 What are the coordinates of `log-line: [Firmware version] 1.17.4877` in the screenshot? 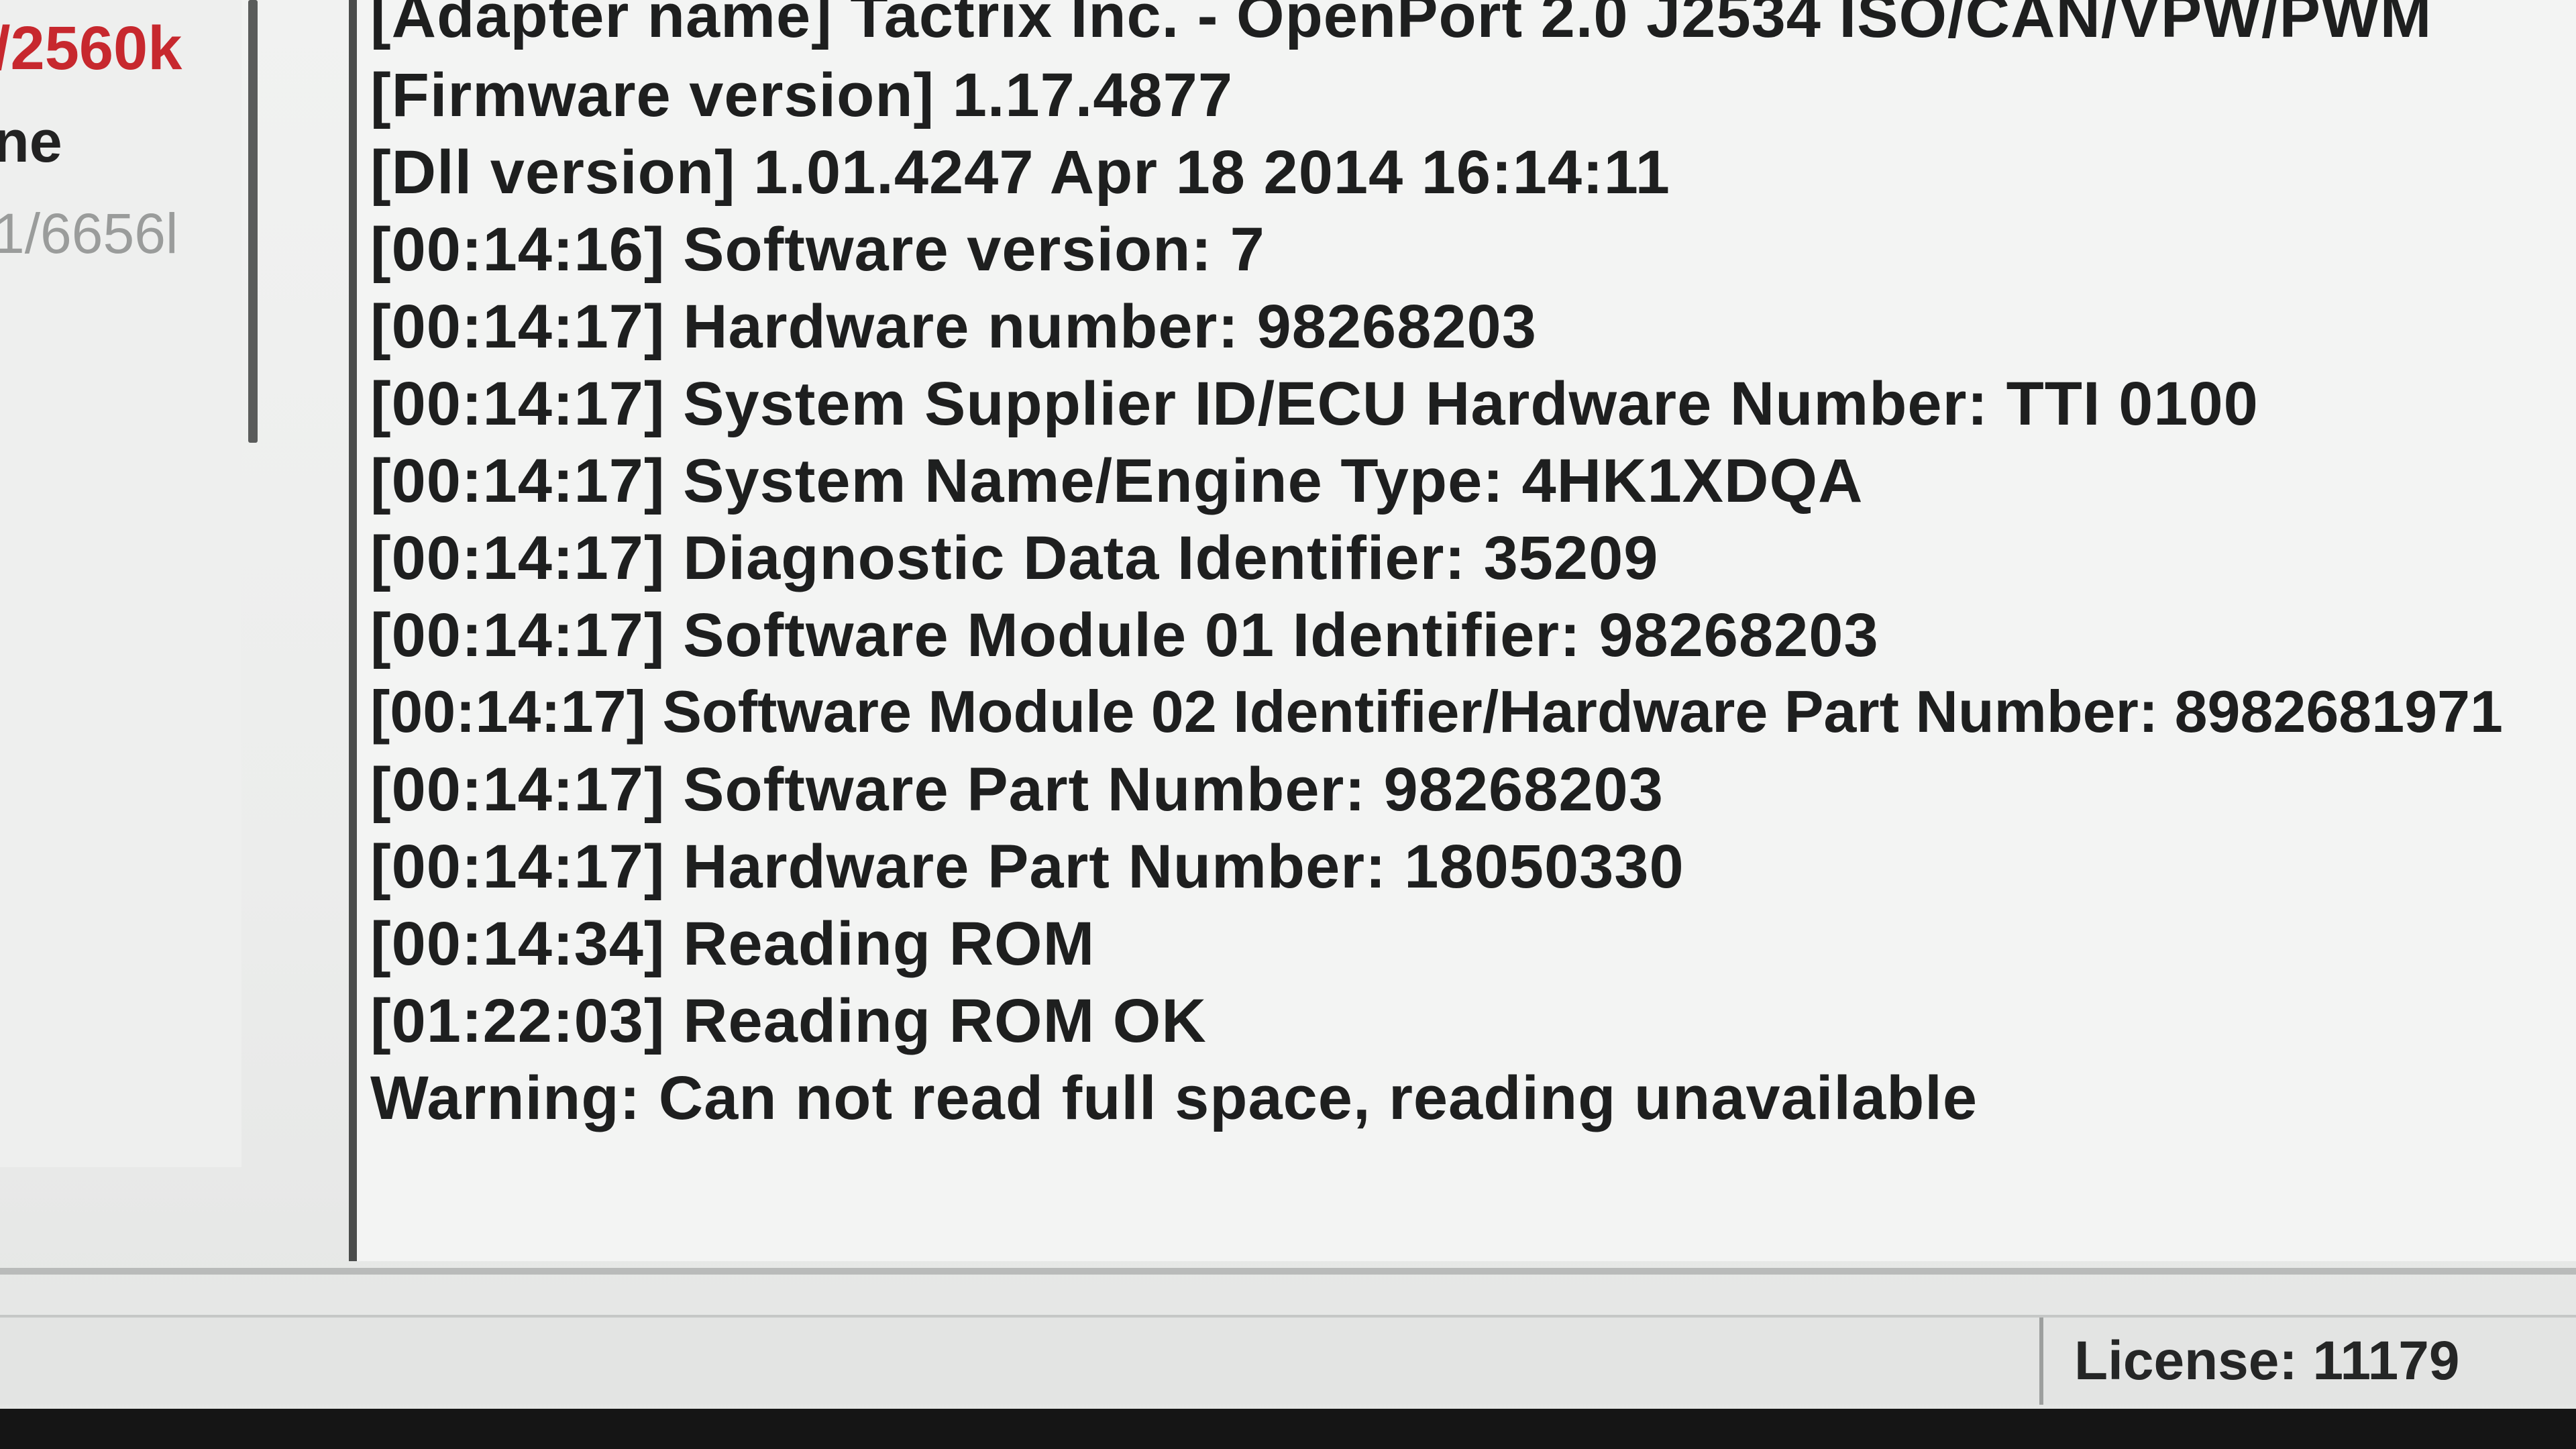 It's located at (801, 95).